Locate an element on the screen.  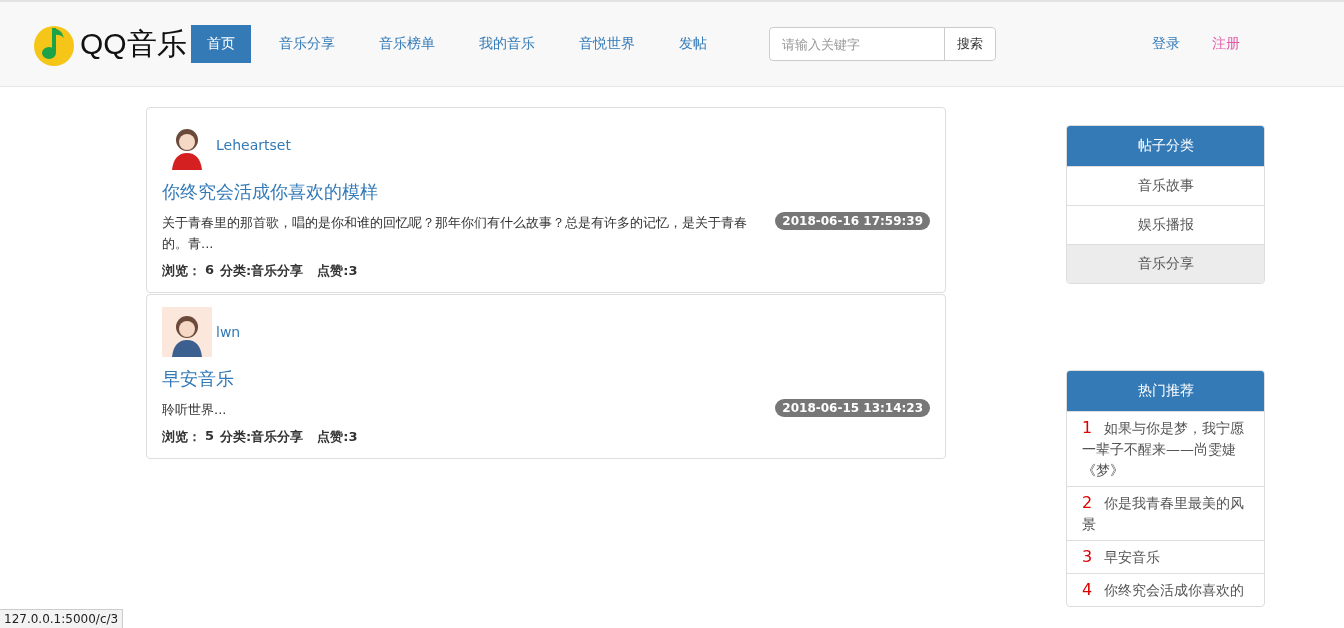
nav-link: 我的音乐 is located at coordinates (506, 44).